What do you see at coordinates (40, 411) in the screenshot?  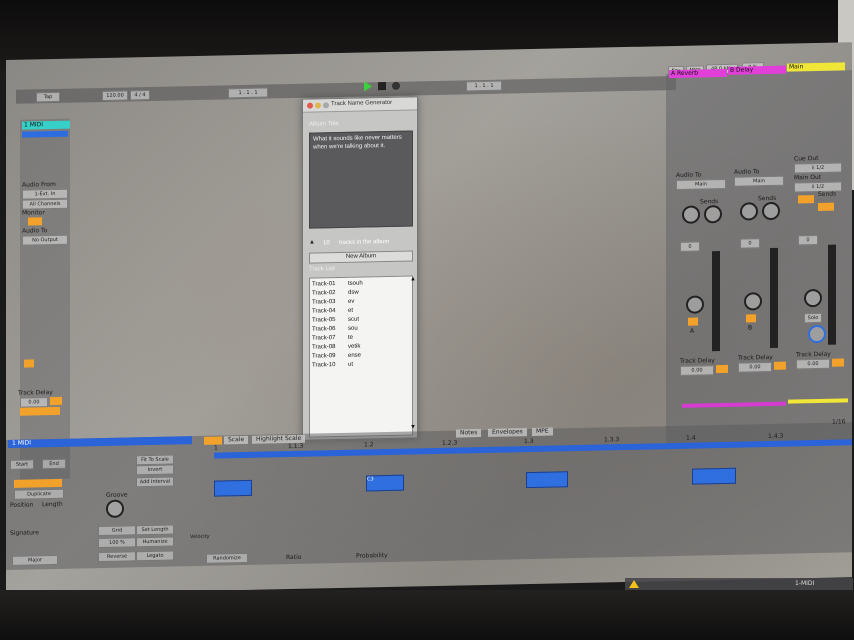 I see `delay-latency-button` at bounding box center [40, 411].